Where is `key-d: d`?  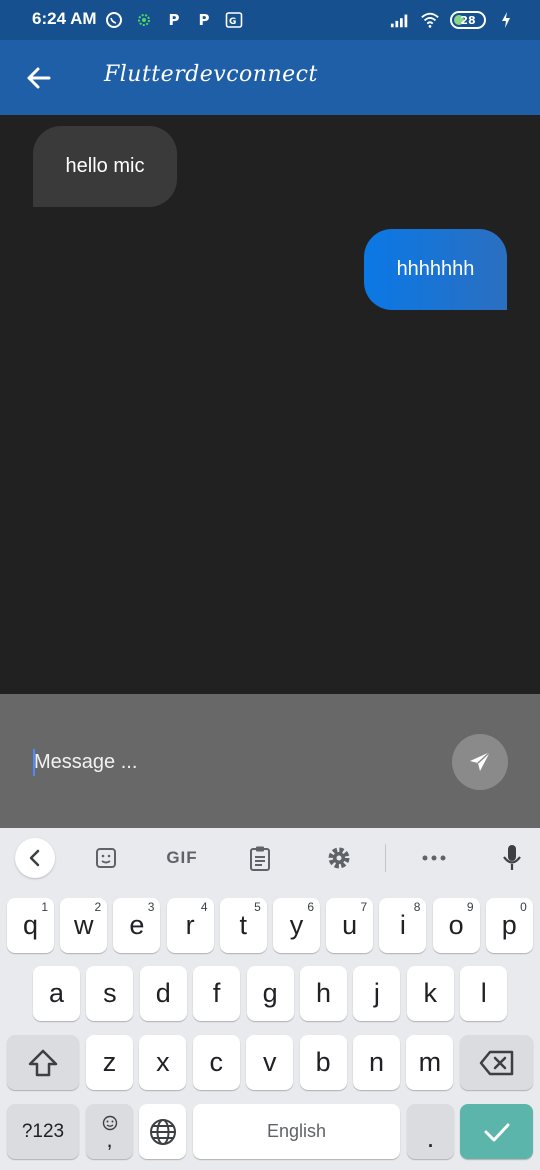 key-d: d is located at coordinates (163, 993).